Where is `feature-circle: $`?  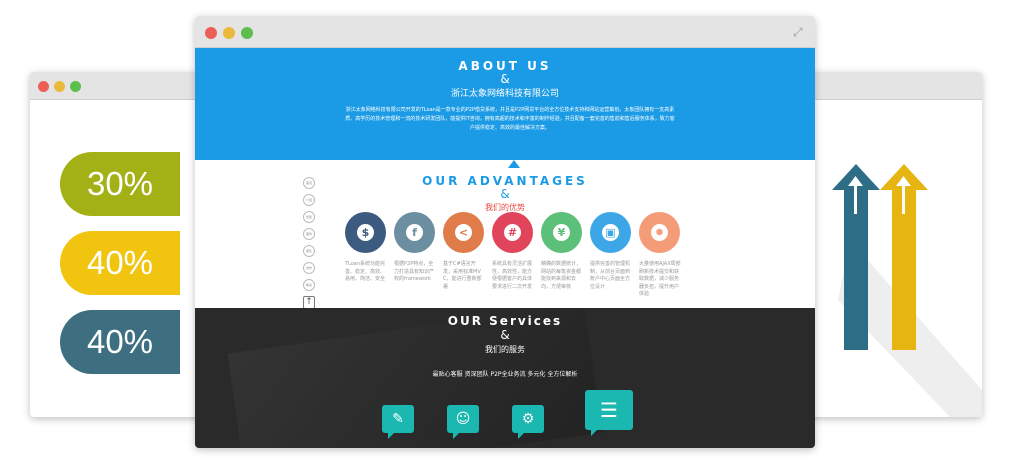 feature-circle: $ is located at coordinates (365, 232).